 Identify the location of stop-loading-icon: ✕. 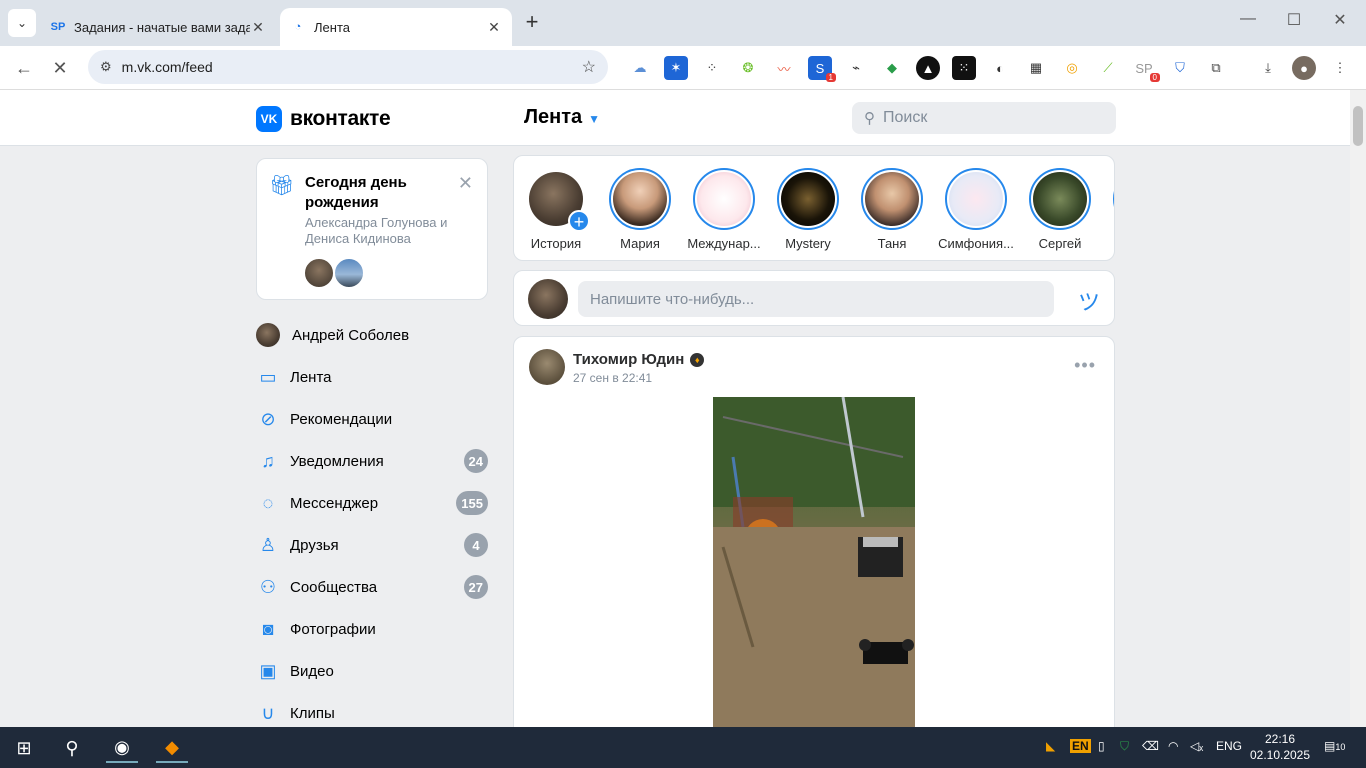
(60, 68).